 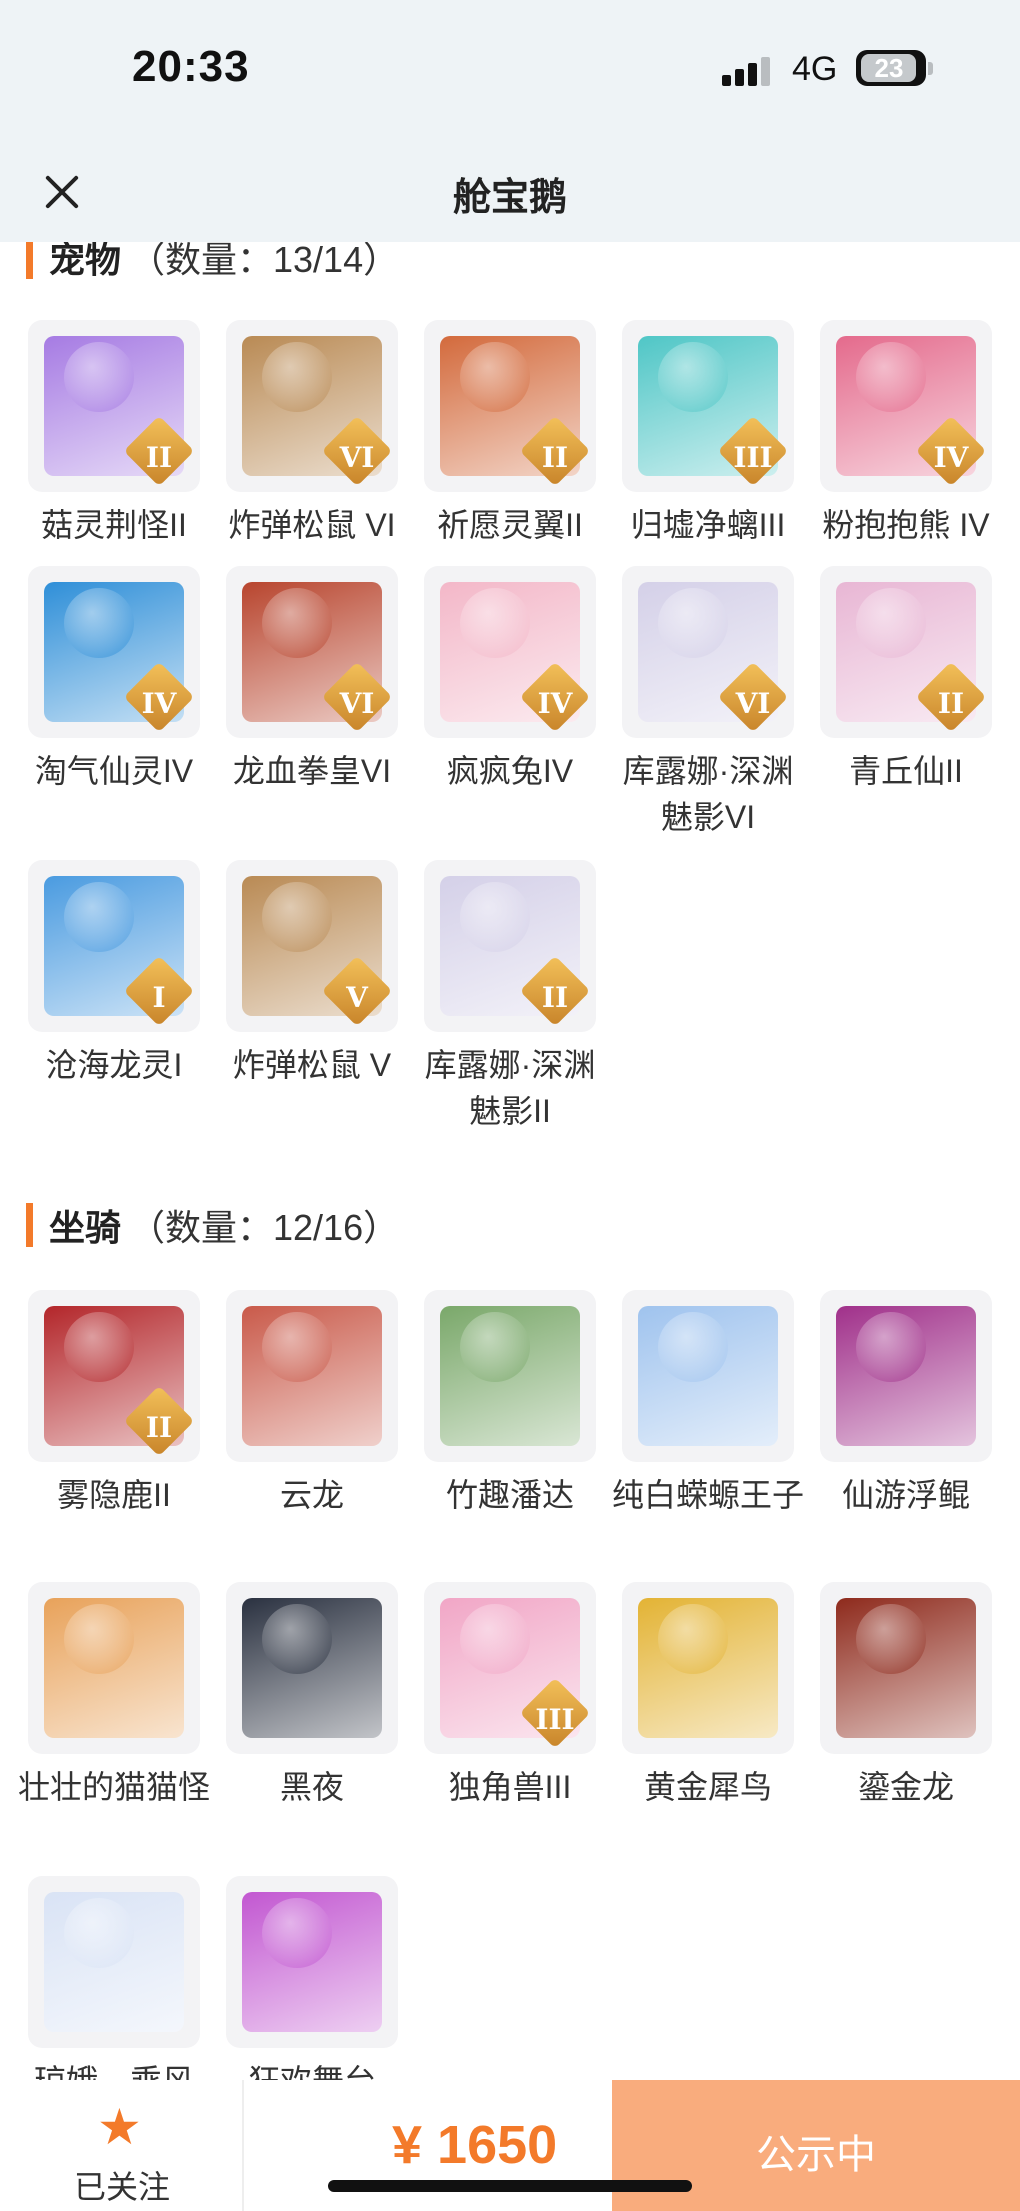 I want to click on item-name: 库露娜·深渊魅影II, so click(x=510, y=1088).